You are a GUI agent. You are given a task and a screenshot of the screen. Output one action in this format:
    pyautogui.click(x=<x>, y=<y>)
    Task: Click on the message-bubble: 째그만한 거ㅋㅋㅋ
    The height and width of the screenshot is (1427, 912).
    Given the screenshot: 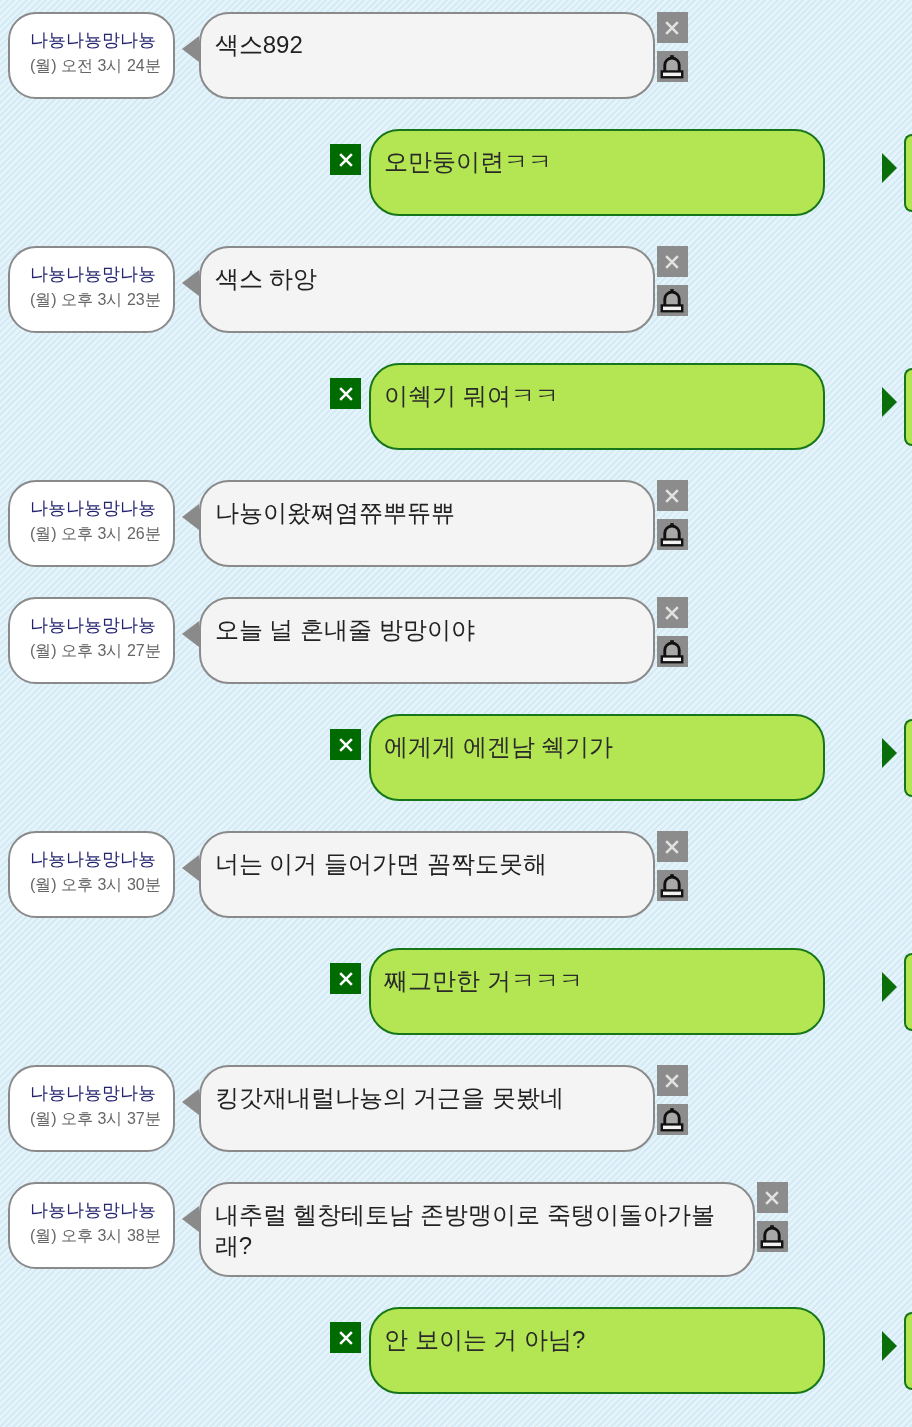 What is the action you would take?
    pyautogui.click(x=597, y=991)
    